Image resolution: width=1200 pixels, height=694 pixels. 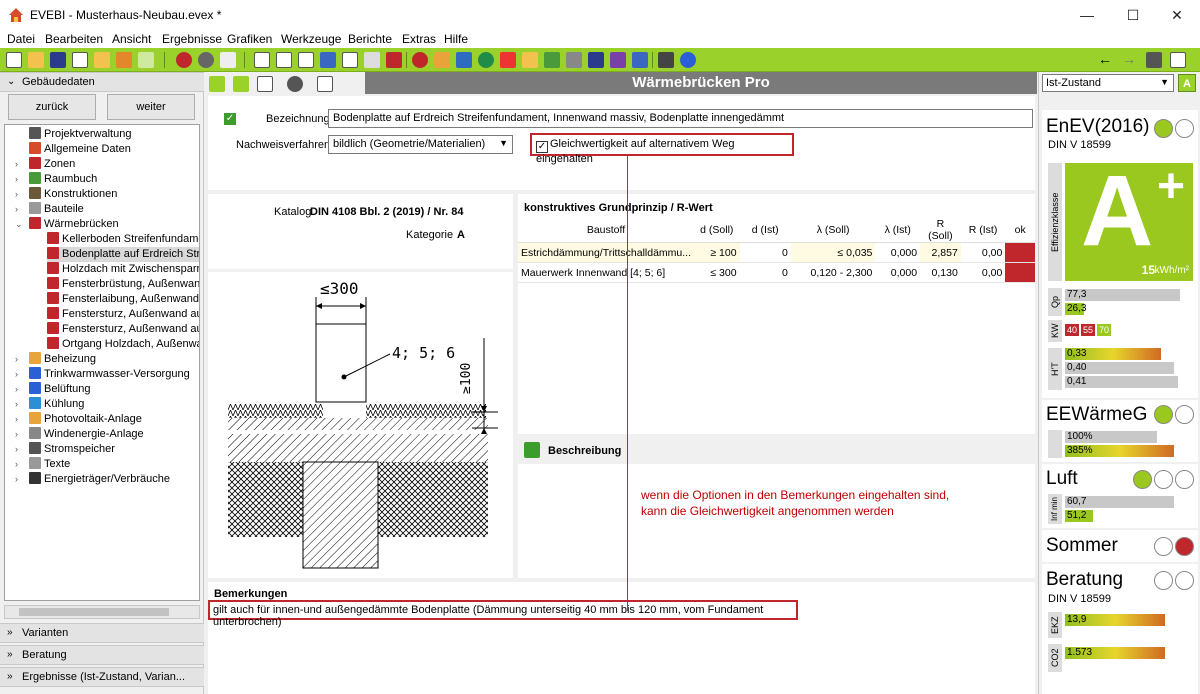 What do you see at coordinates (19, 224) in the screenshot?
I see `tree-collapse-arrow-icon: ⌄` at bounding box center [19, 224].